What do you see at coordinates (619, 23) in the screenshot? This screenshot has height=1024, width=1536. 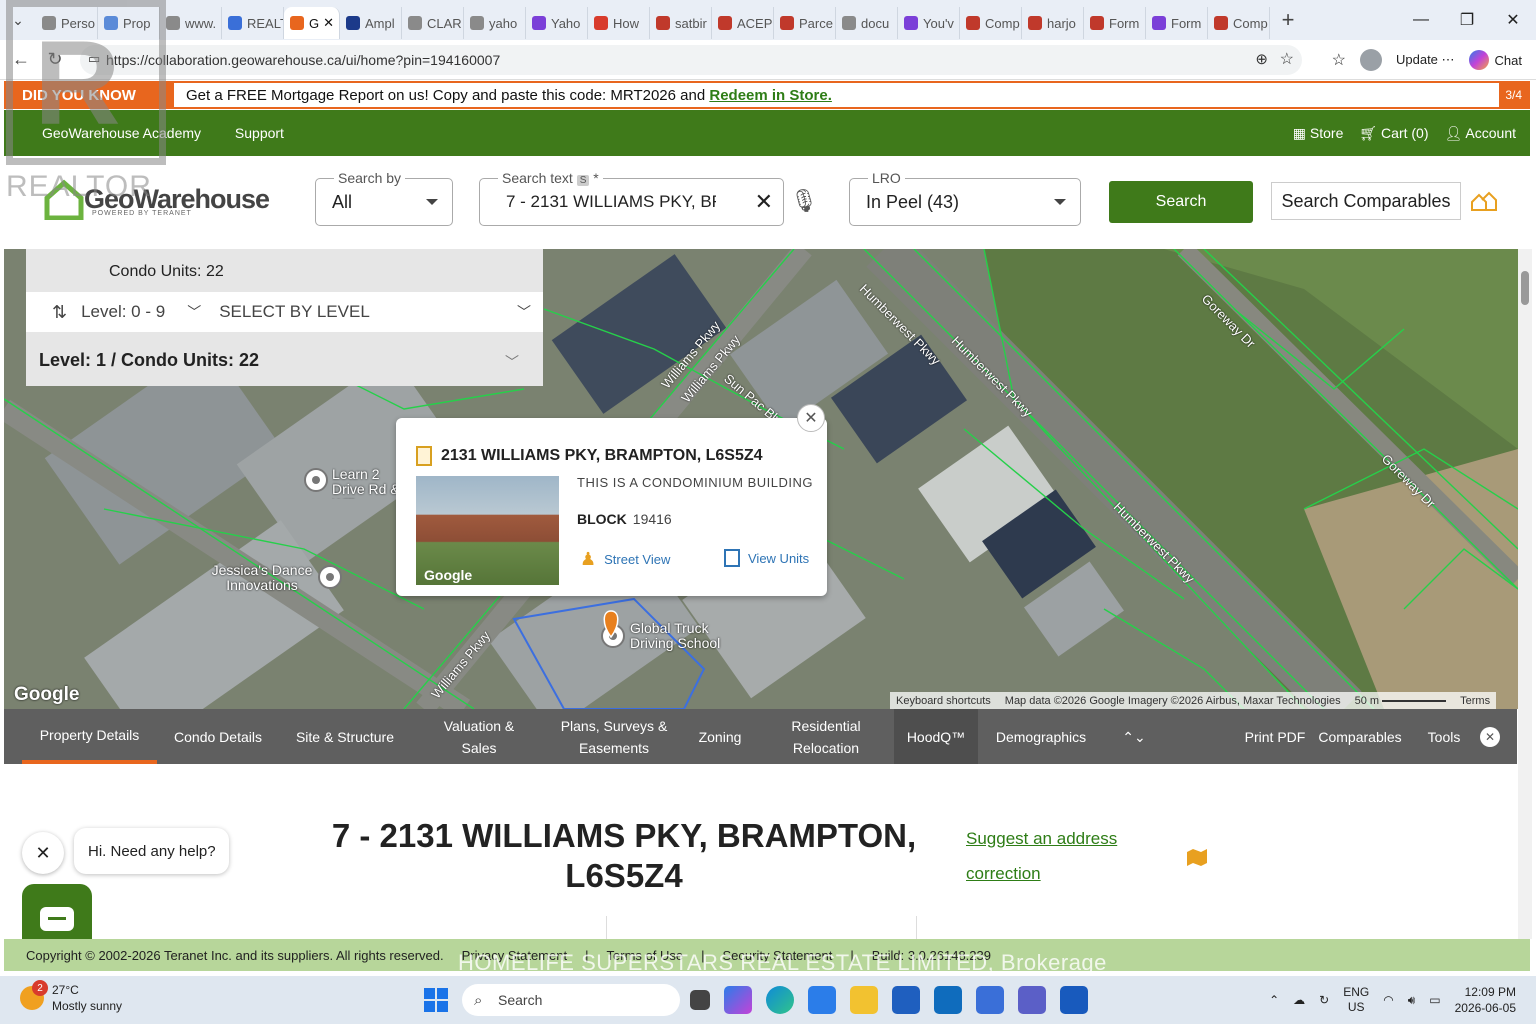 I see `browser-tab: How` at bounding box center [619, 23].